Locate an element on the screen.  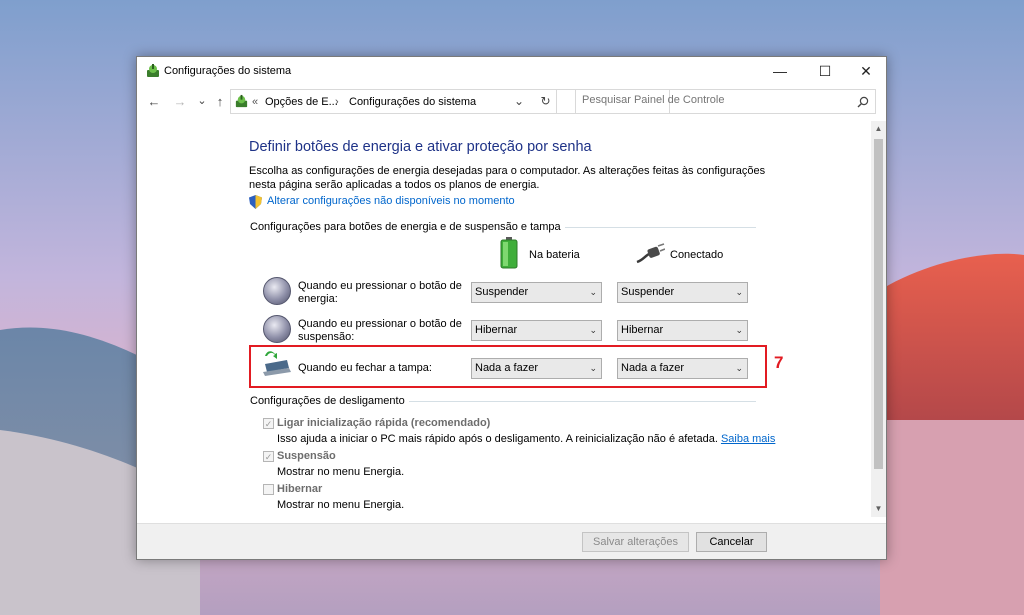
vertical-scrollbar: ▲ ▼ is located at coordinates (878, 319).